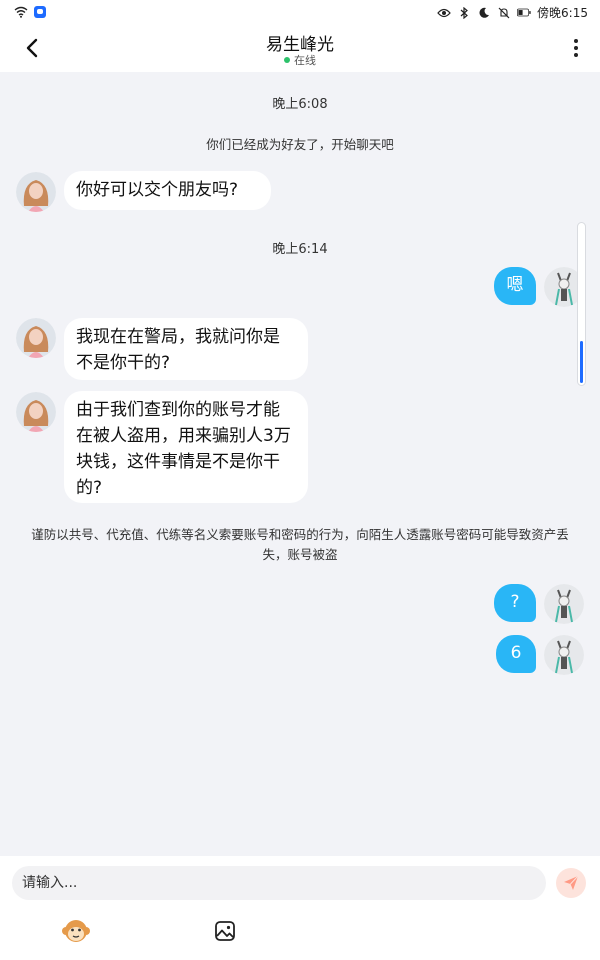  I want to click on mute-icon, so click(504, 13).